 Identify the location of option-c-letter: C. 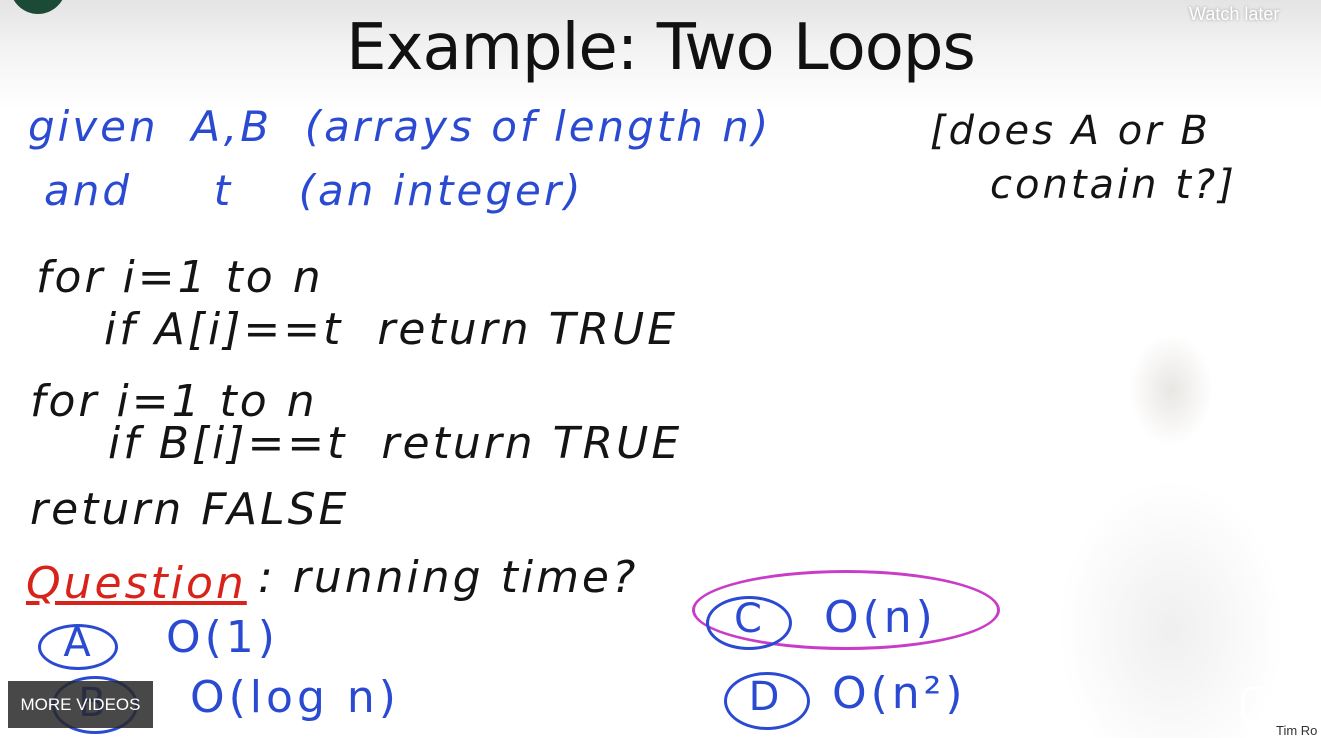
(748, 619).